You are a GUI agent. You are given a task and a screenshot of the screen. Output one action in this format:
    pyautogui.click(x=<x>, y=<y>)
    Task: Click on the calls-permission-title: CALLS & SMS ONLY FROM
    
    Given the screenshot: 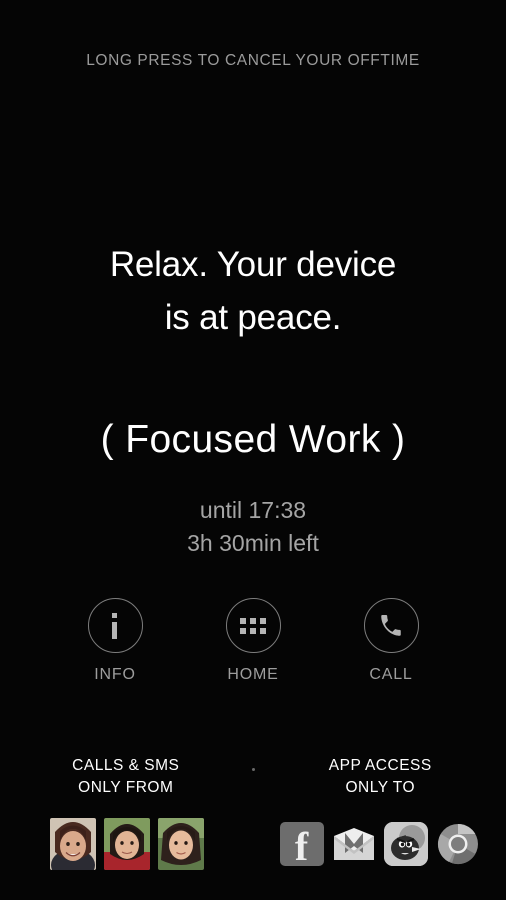 What is the action you would take?
    pyautogui.click(x=126, y=777)
    